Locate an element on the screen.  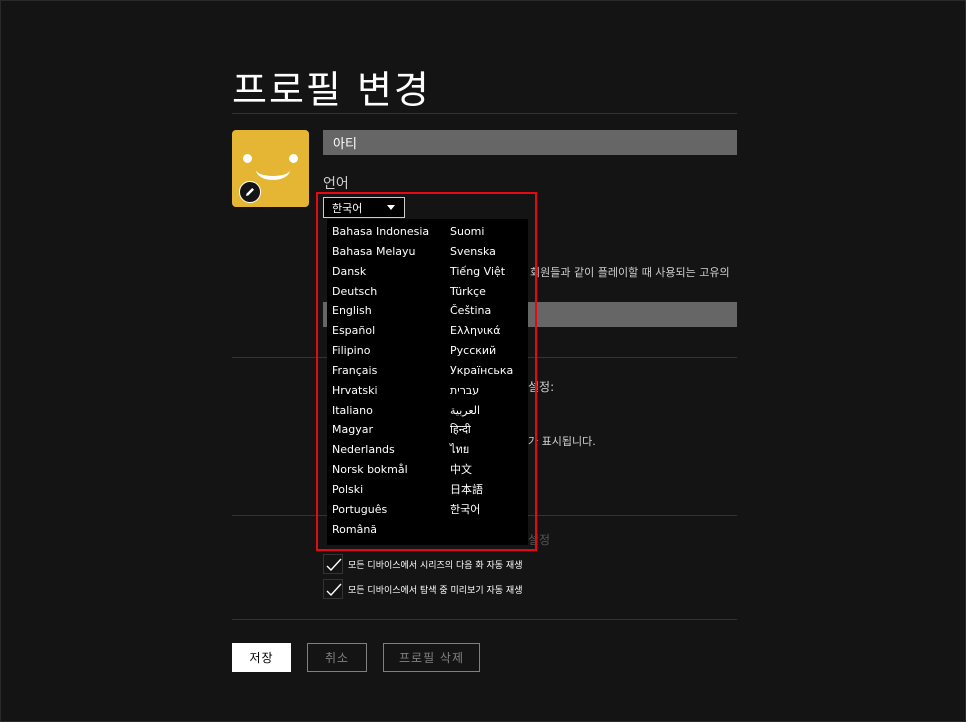
autoplay-previews-checkbox is located at coordinates (333, 589).